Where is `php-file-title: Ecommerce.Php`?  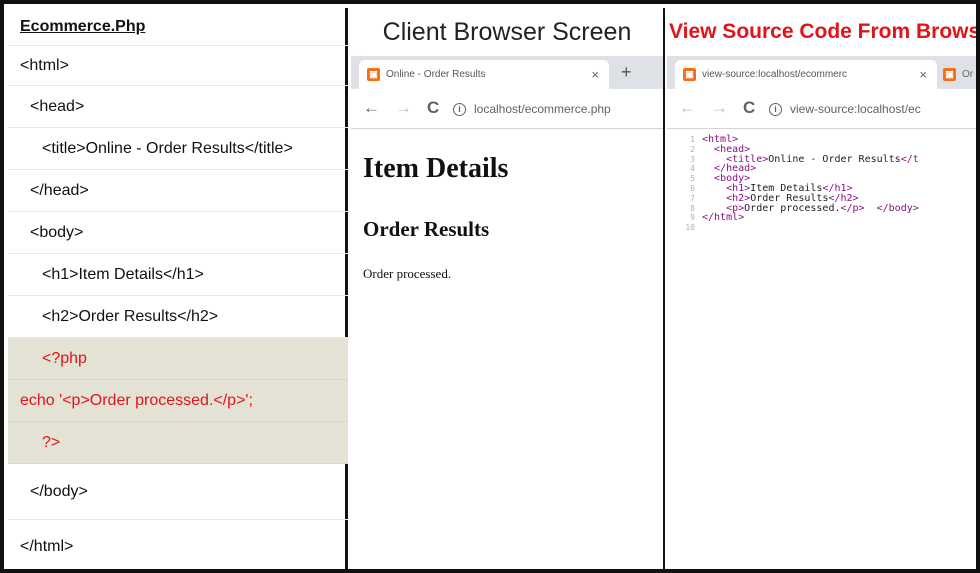
php-file-title: Ecommerce.Php is located at coordinates (178, 27).